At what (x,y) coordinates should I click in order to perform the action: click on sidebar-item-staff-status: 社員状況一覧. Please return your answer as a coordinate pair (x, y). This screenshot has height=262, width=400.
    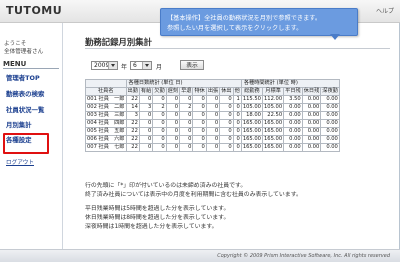
    Looking at the image, I should click on (25, 109).